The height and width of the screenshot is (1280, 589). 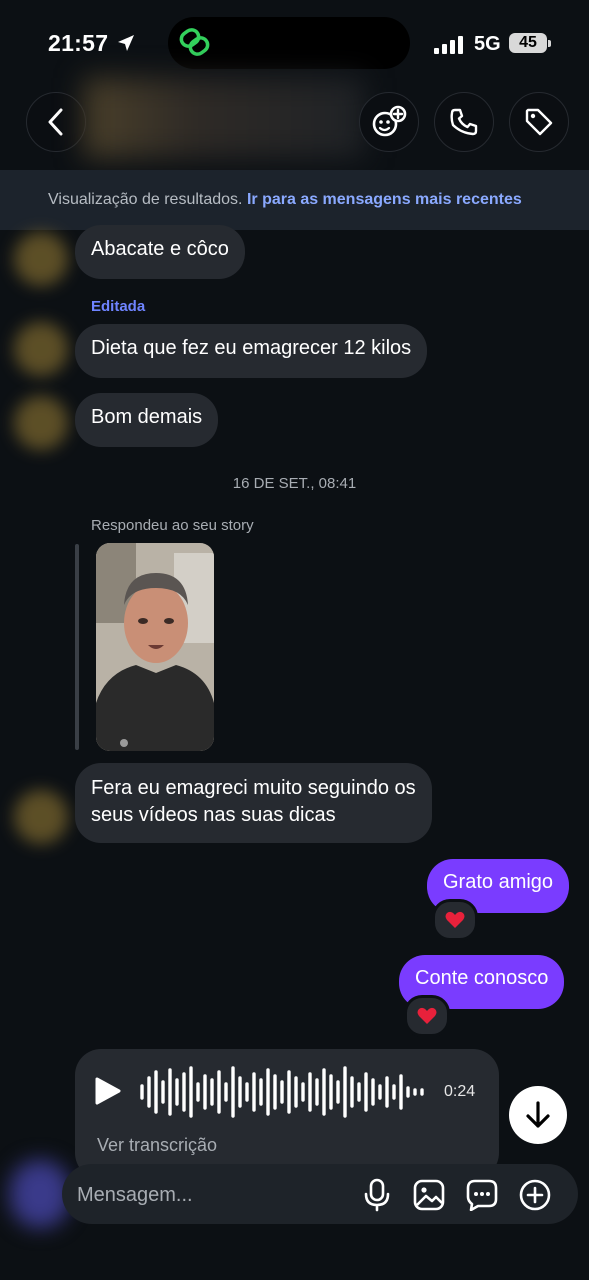 I want to click on story-thumbnail, so click(x=155, y=647).